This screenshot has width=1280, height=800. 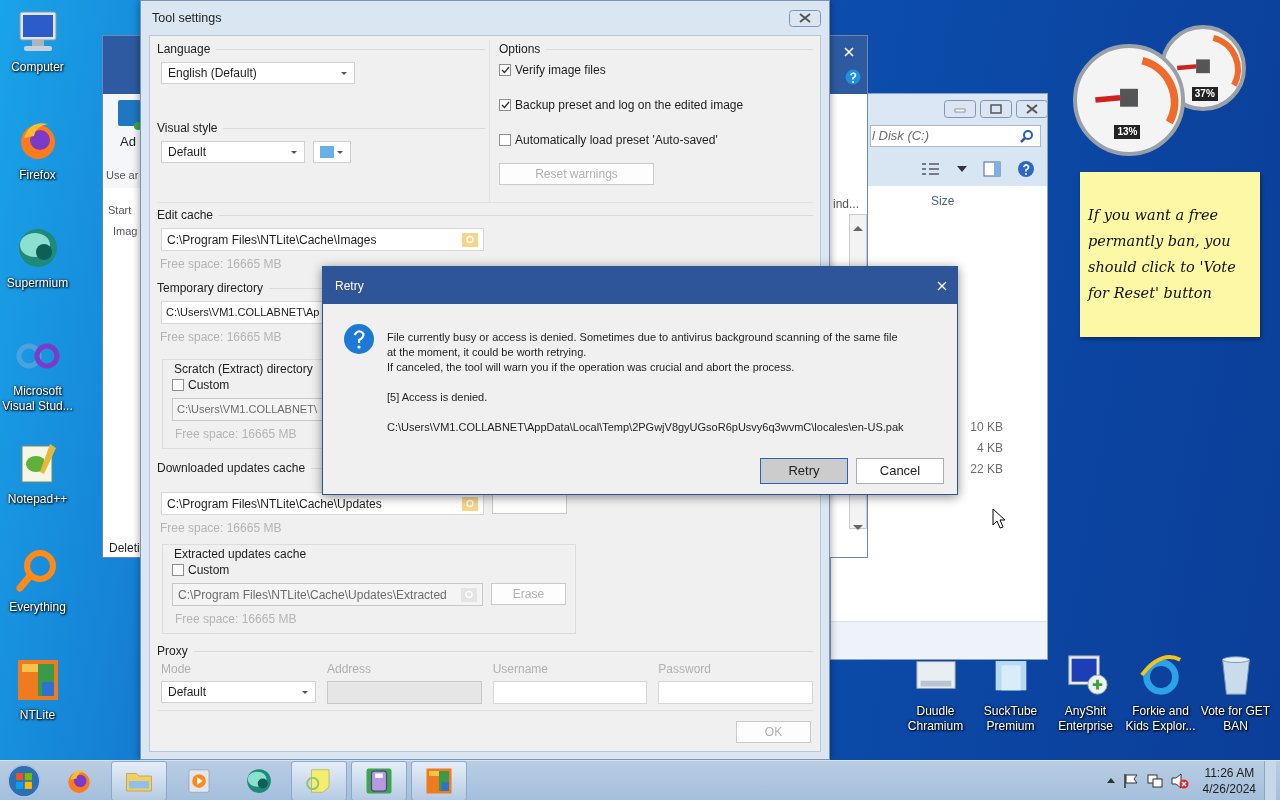 What do you see at coordinates (943, 201) in the screenshot?
I see `column-header: Size` at bounding box center [943, 201].